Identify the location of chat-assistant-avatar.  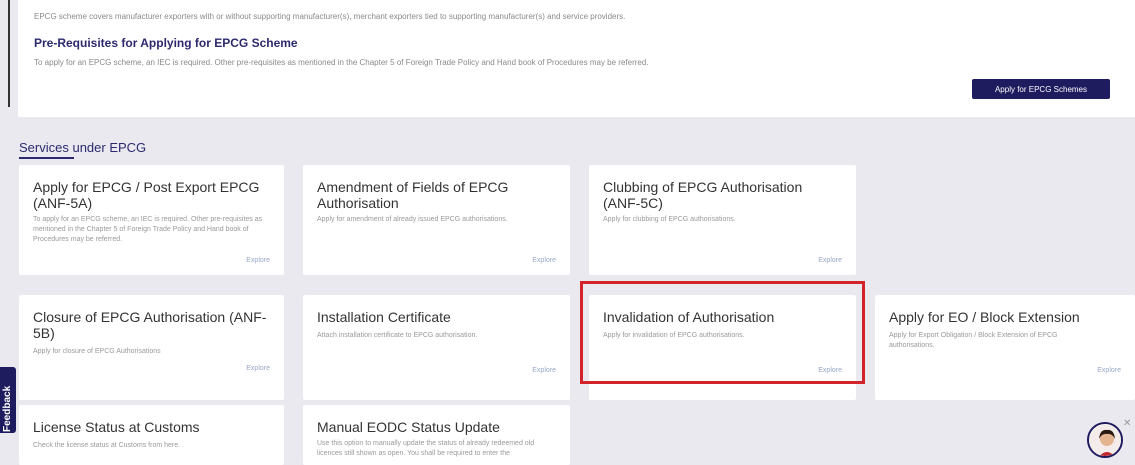
(1105, 440).